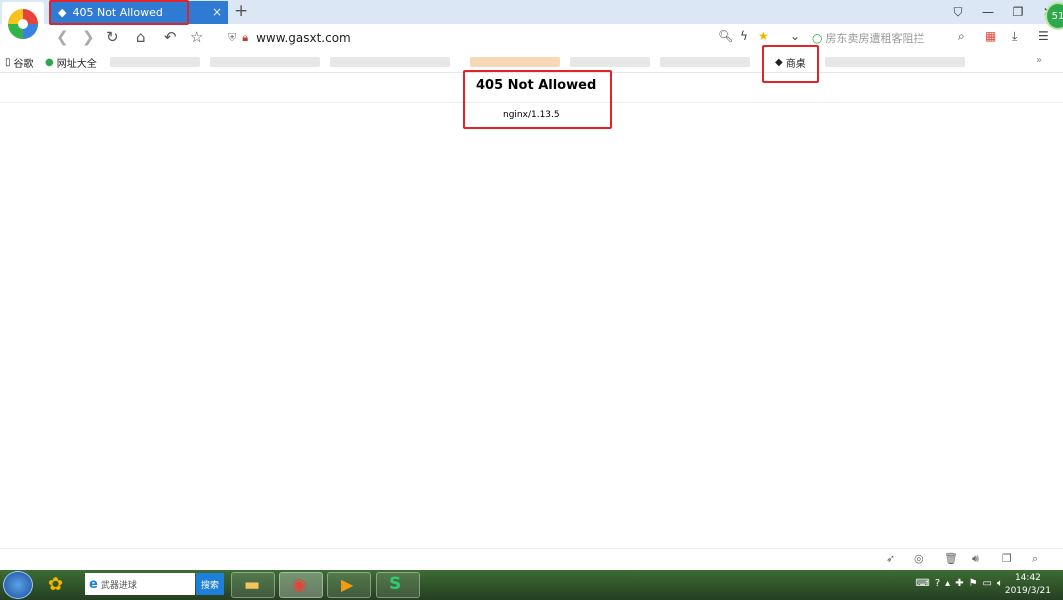 The image size is (1063, 600). What do you see at coordinates (1039, 60) in the screenshot?
I see `more-bookmarks-icon: »` at bounding box center [1039, 60].